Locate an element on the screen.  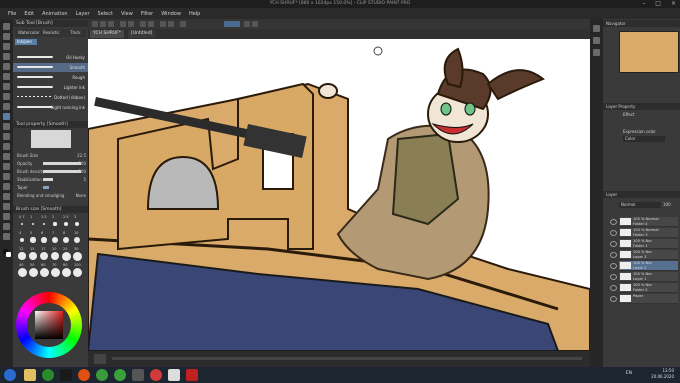
layer-row: 100 % Nor Folder 2 is located at coordinates (644, 288).